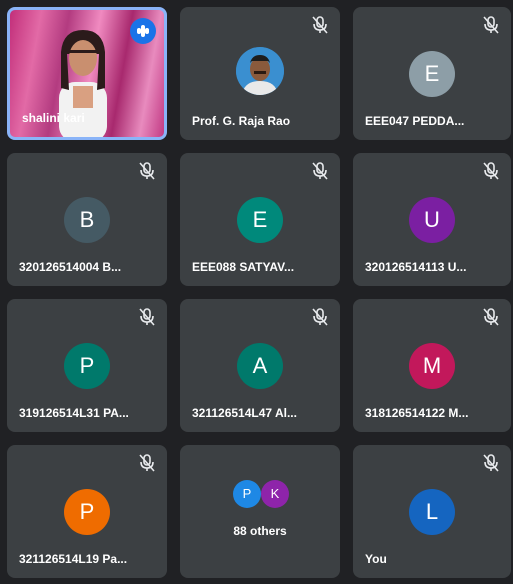  What do you see at coordinates (260, 531) in the screenshot?
I see `others-count: 88 others` at bounding box center [260, 531].